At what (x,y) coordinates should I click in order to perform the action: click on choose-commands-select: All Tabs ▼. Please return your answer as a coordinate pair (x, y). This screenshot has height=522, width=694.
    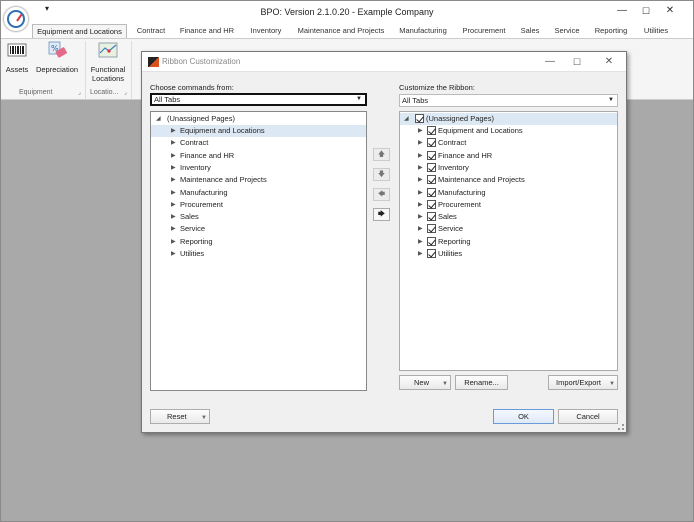
    Looking at the image, I should click on (258, 99).